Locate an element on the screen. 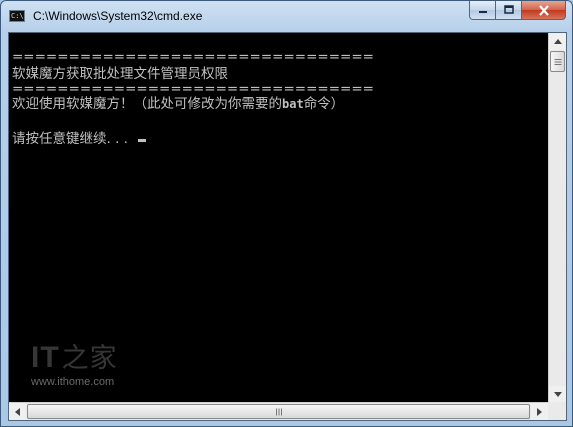 The height and width of the screenshot is (427, 573). horizontal-scroll-thumb is located at coordinates (278, 411).